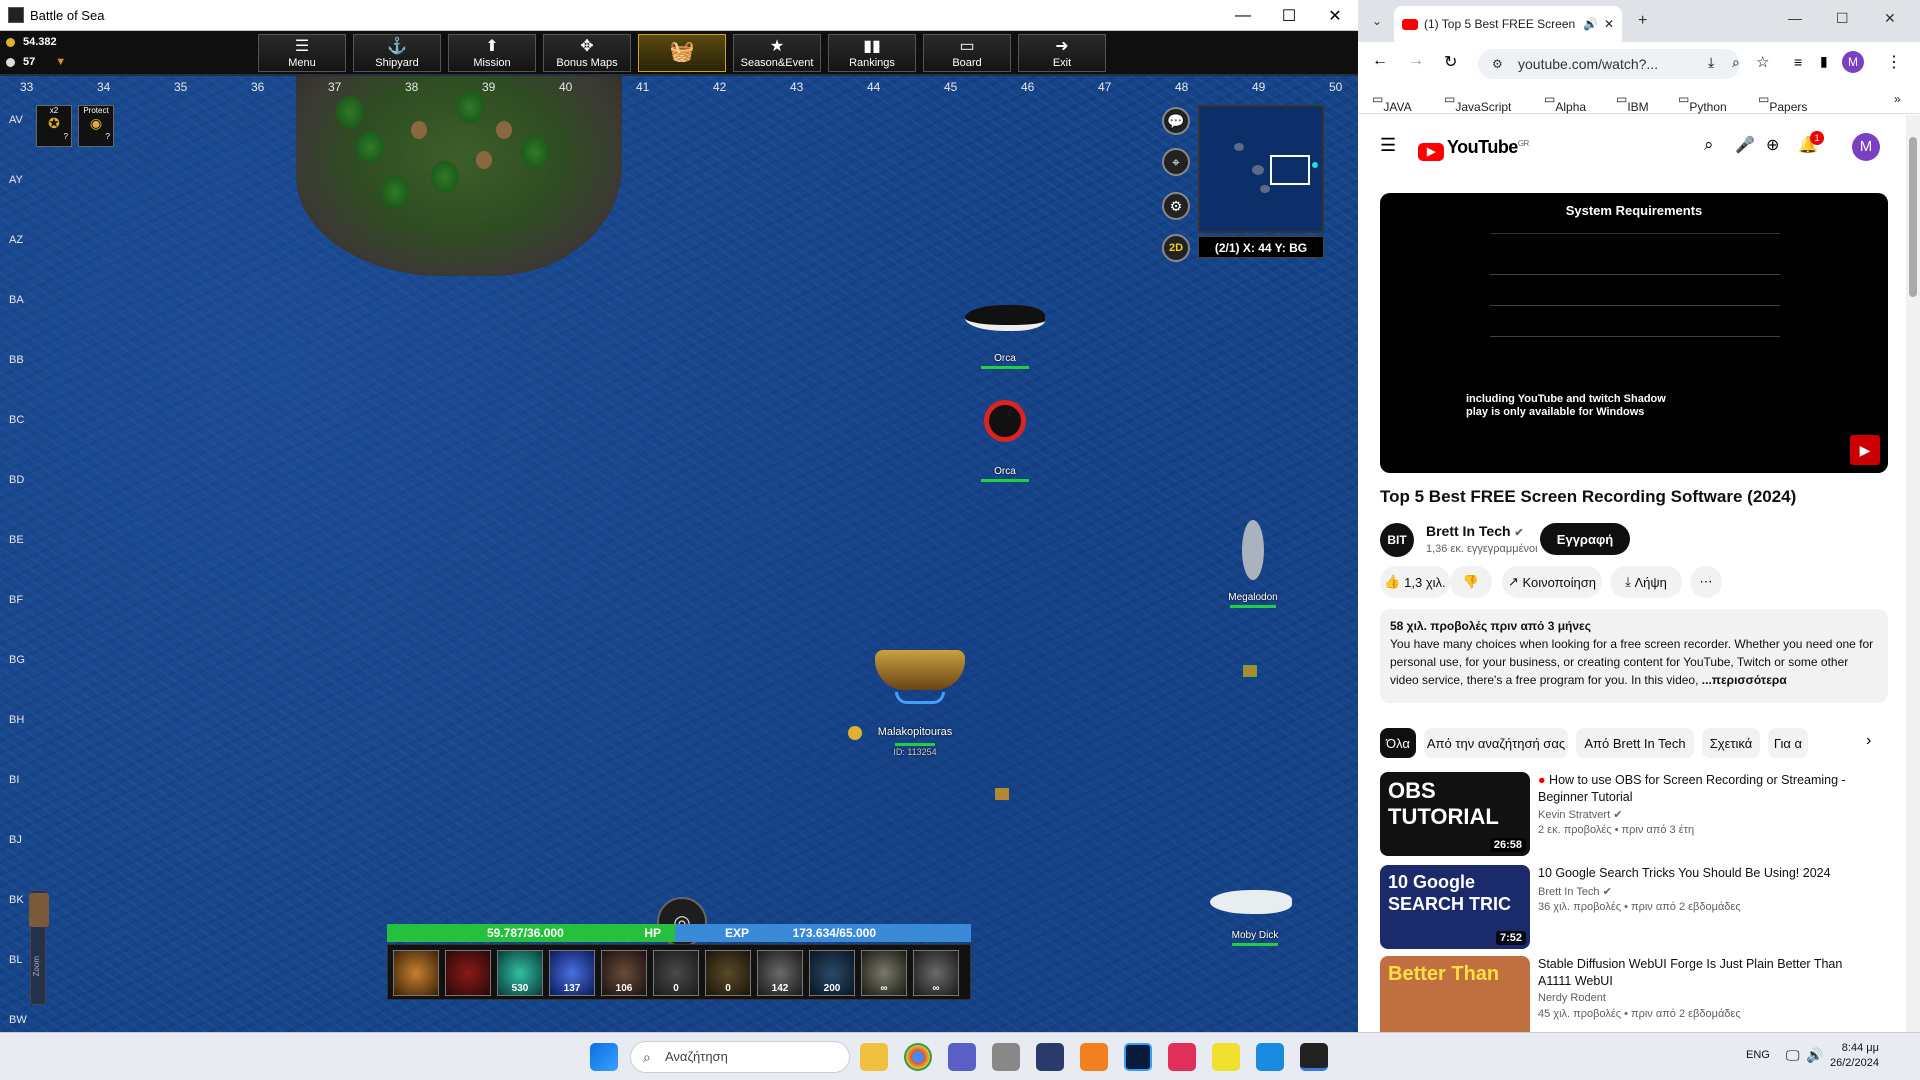 The image size is (1920, 1080). Describe the element at coordinates (1450, 62) in the screenshot. I see `reload-button: ↻` at that location.